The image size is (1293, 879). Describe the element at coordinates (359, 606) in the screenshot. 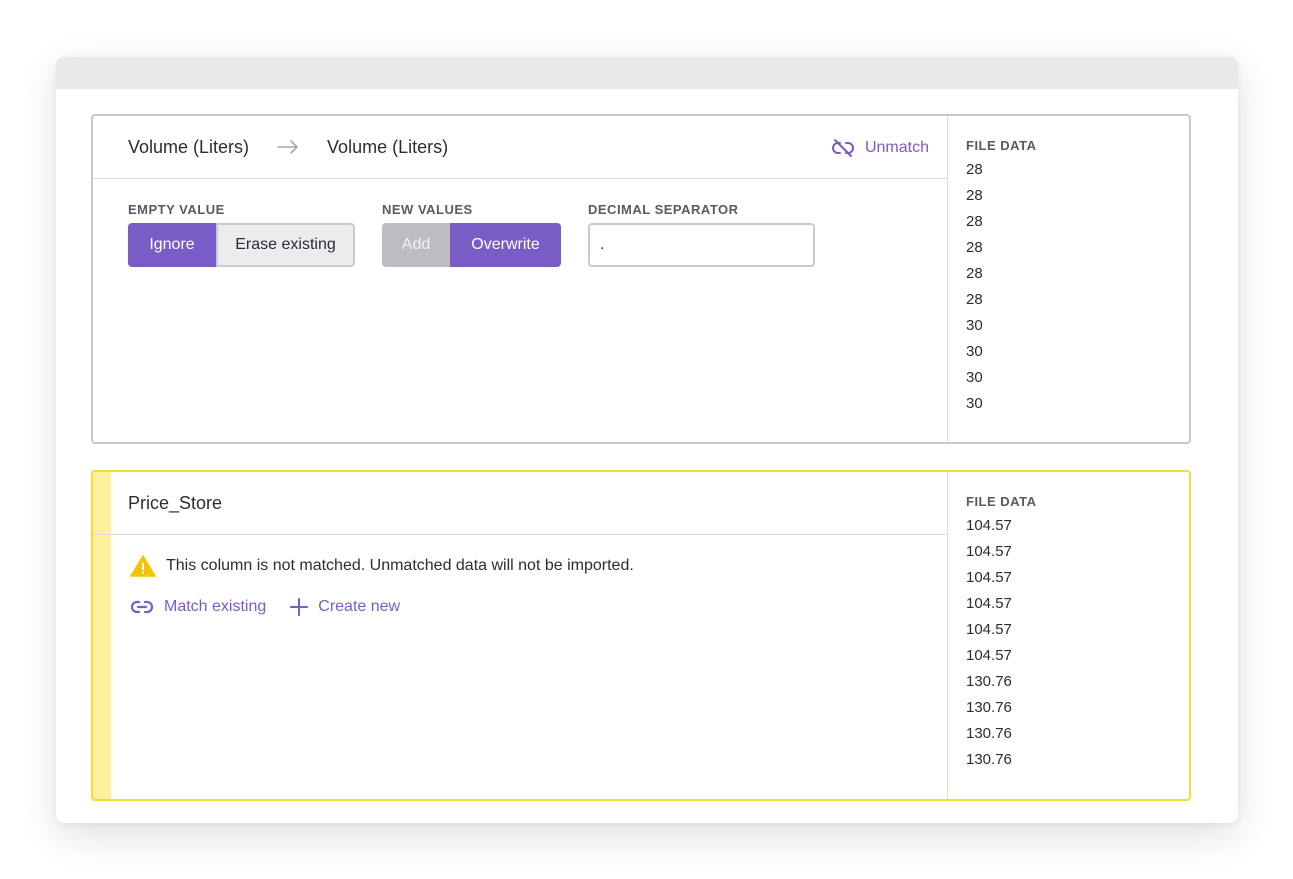

I see `create-new-label: Create new` at that location.